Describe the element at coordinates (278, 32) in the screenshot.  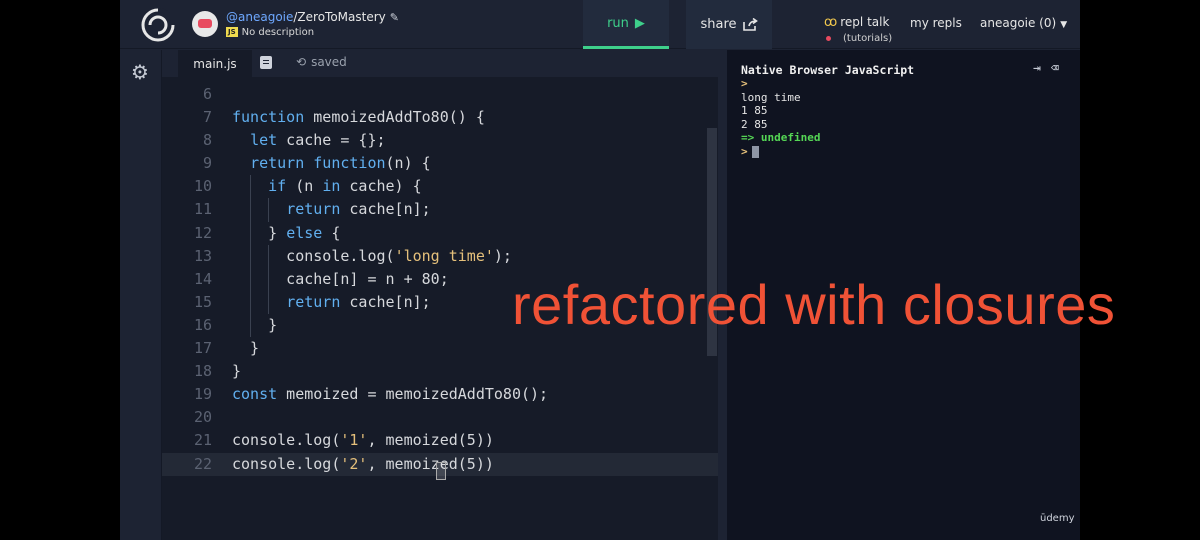
I see `description-text: No description` at that location.